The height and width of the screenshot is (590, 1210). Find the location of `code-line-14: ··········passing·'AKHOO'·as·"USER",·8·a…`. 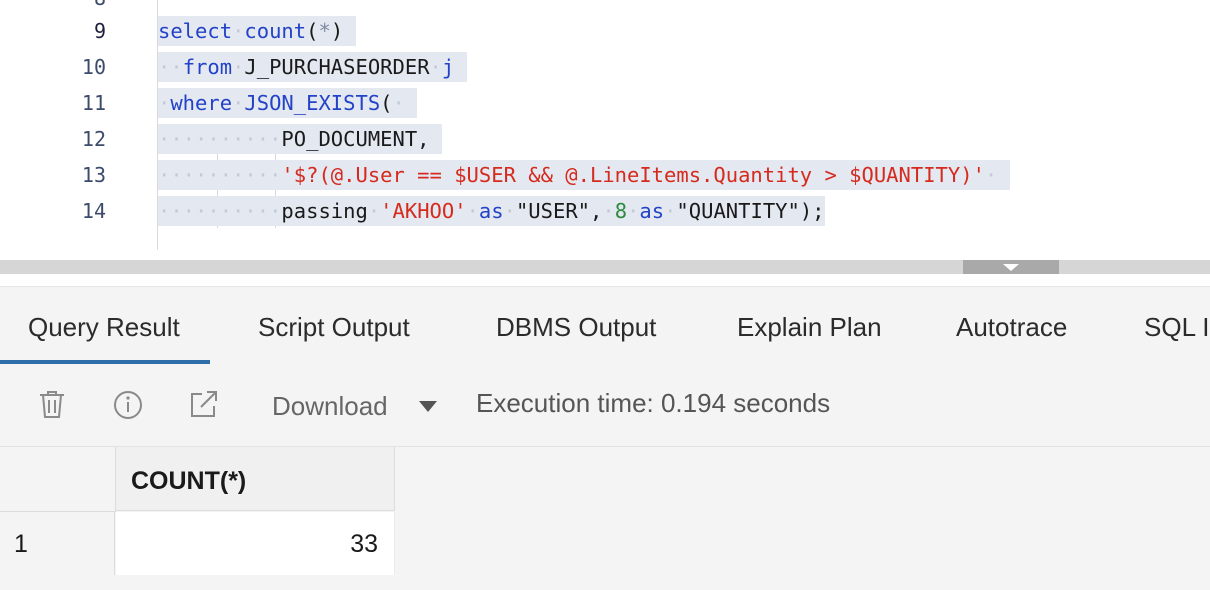

code-line-14: ··········passing·'AKHOO'·as·"USER",·8·a… is located at coordinates (491, 211).